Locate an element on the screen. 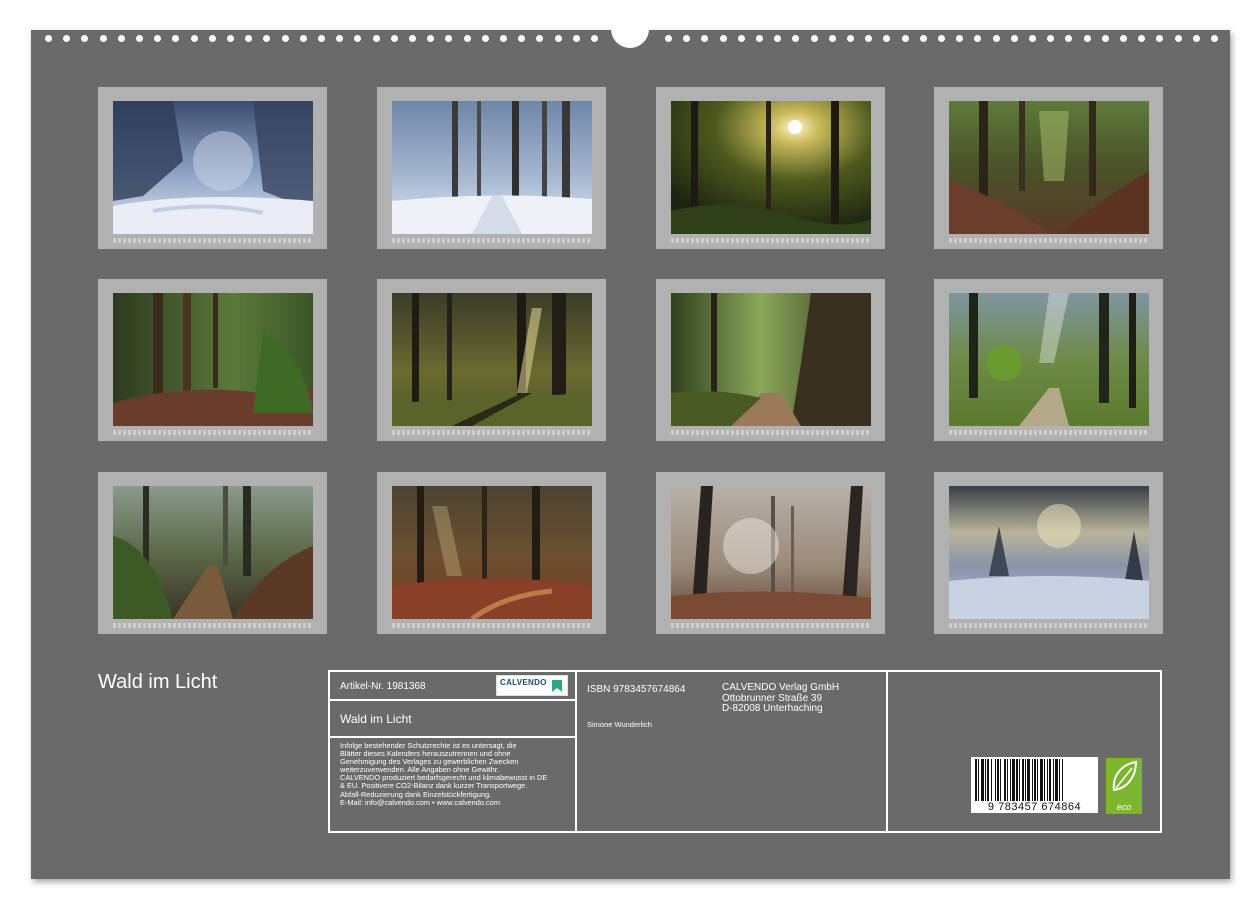  spiral-binding is located at coordinates (630, 36).